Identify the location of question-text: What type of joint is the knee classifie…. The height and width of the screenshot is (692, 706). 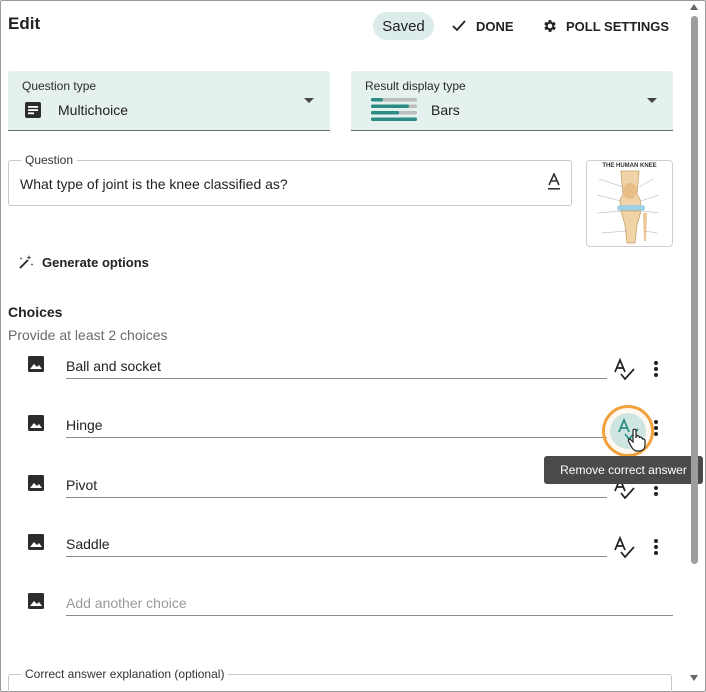
(154, 184).